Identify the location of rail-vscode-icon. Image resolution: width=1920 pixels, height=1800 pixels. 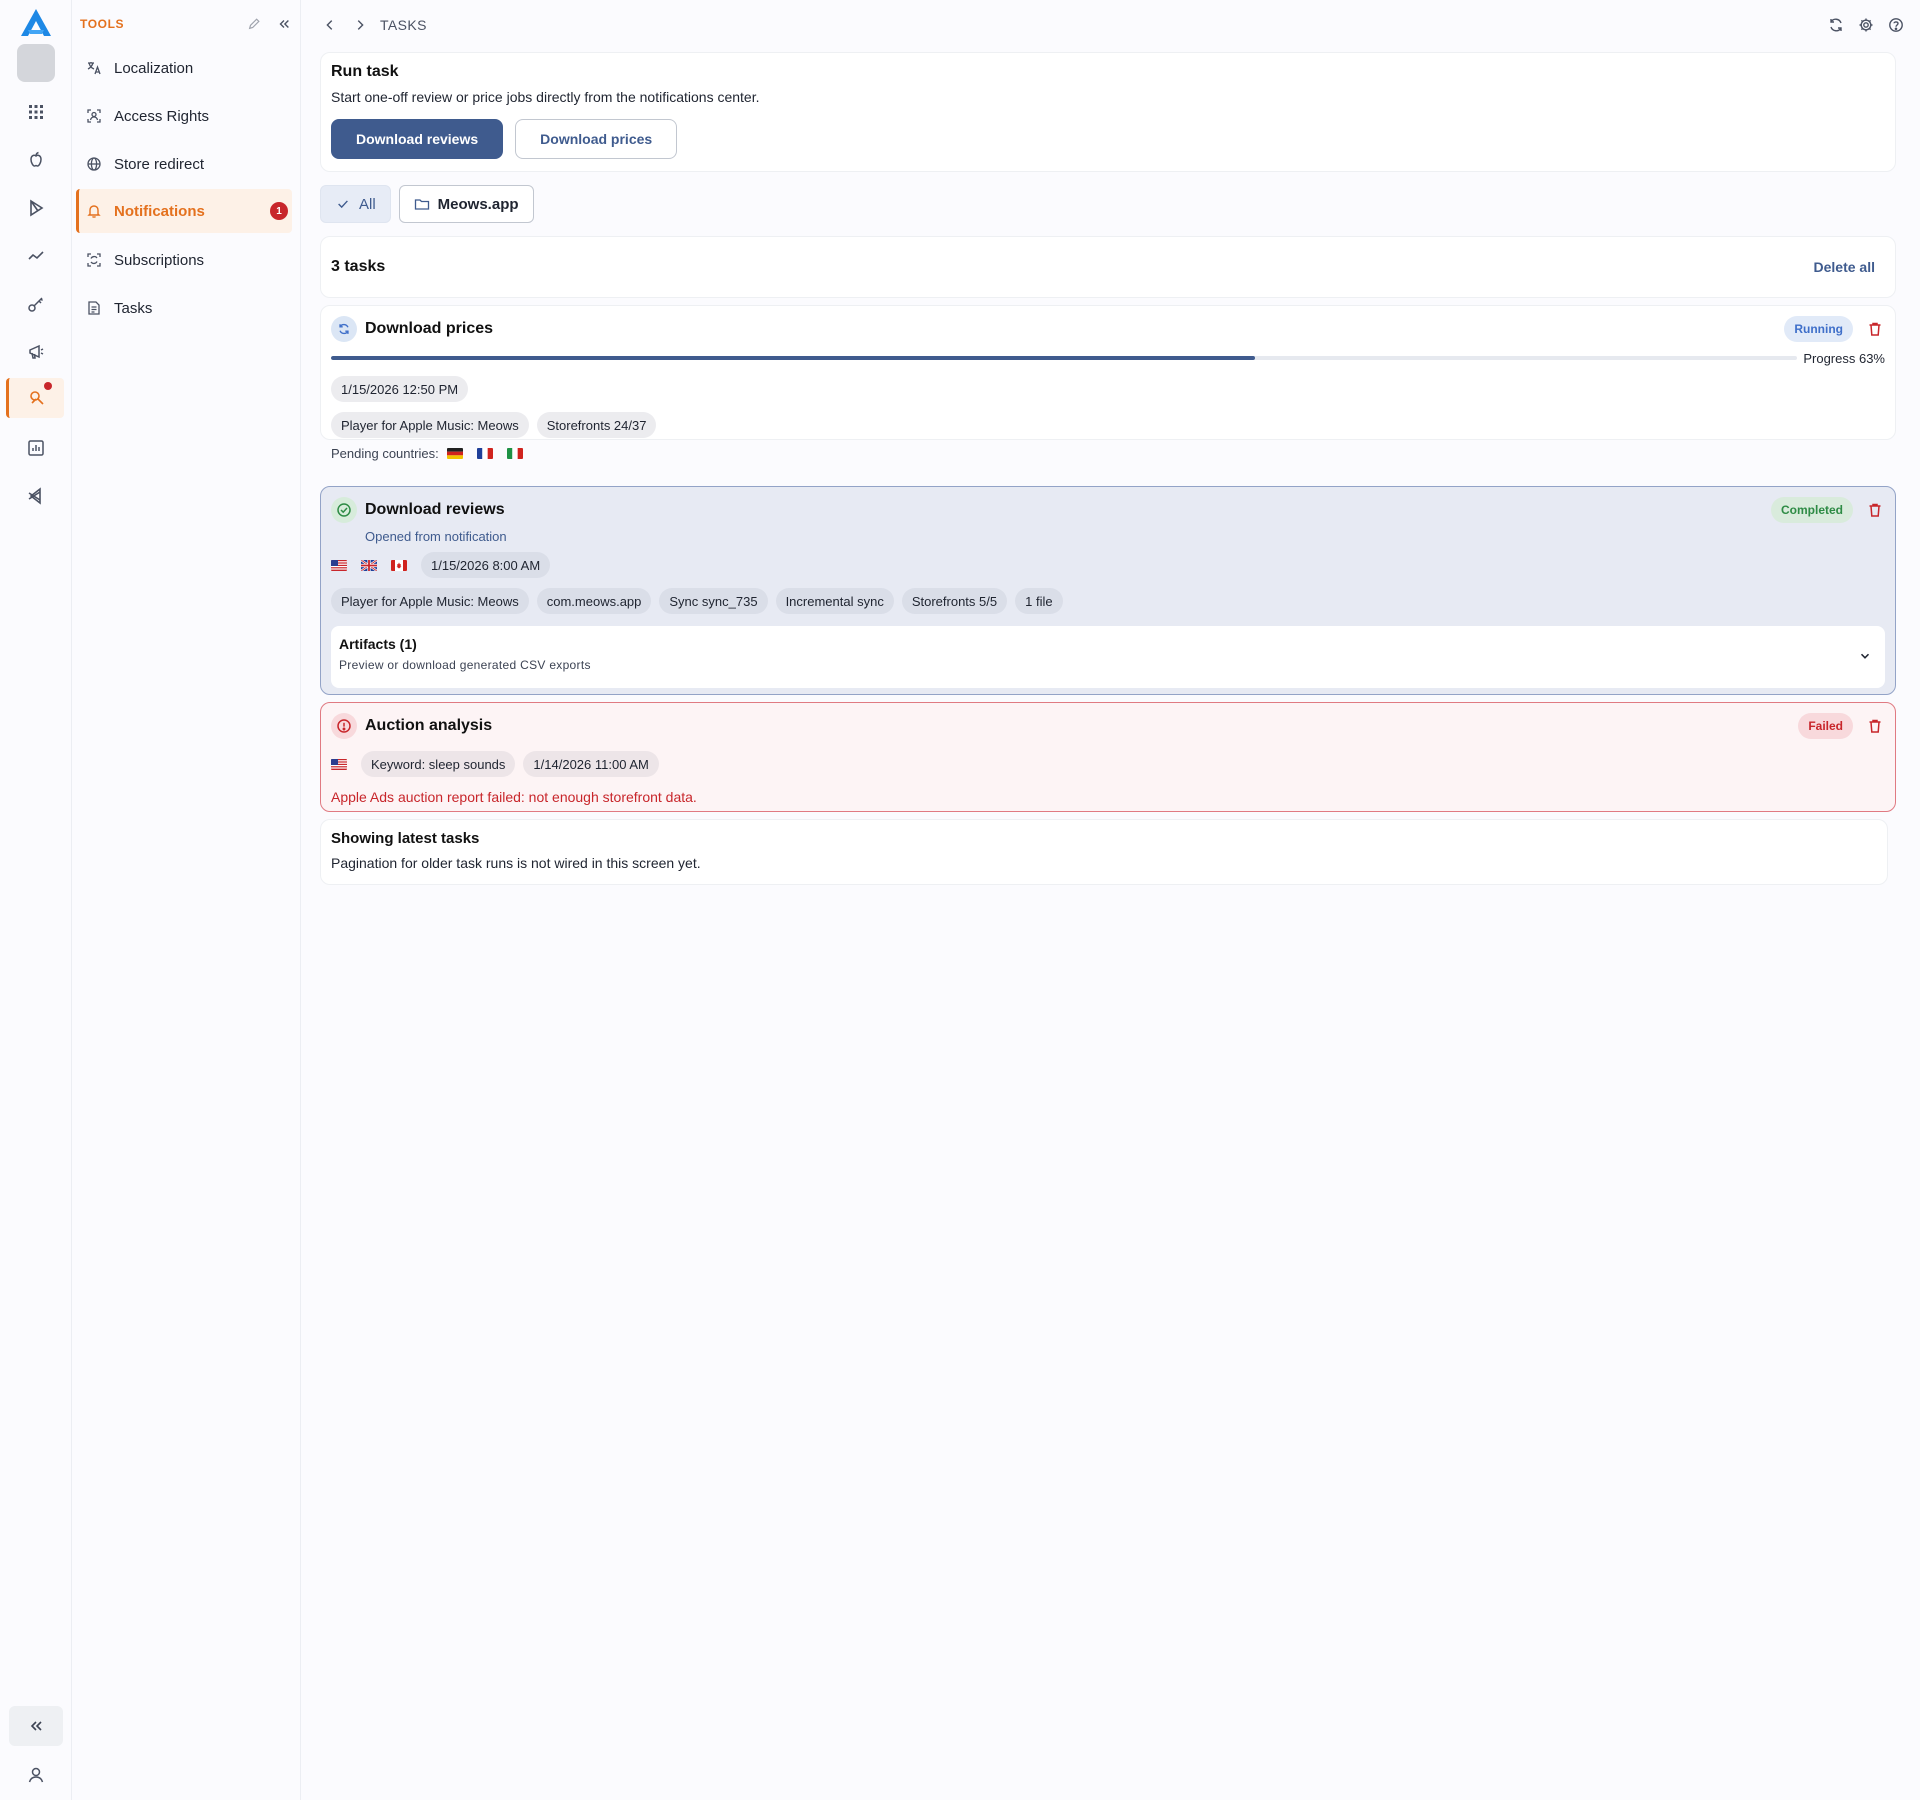
(36, 496).